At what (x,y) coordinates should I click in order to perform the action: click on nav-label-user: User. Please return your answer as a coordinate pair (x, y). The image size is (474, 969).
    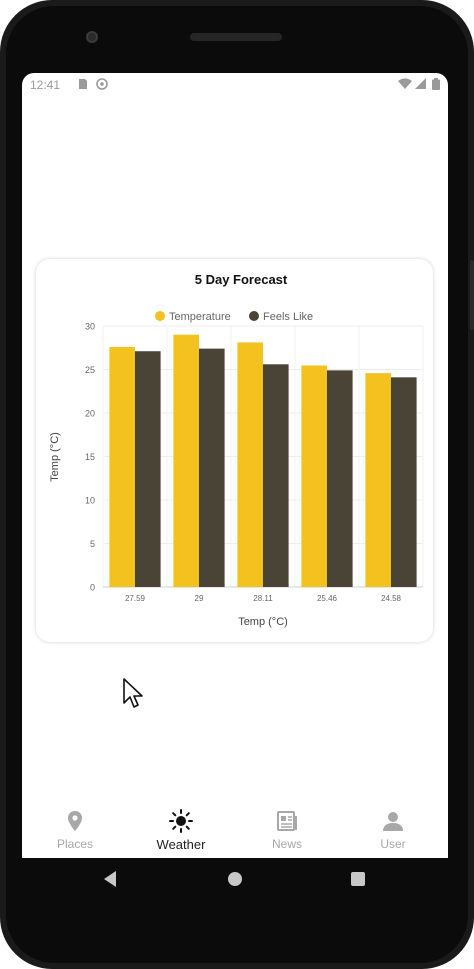
    Looking at the image, I should click on (393, 844).